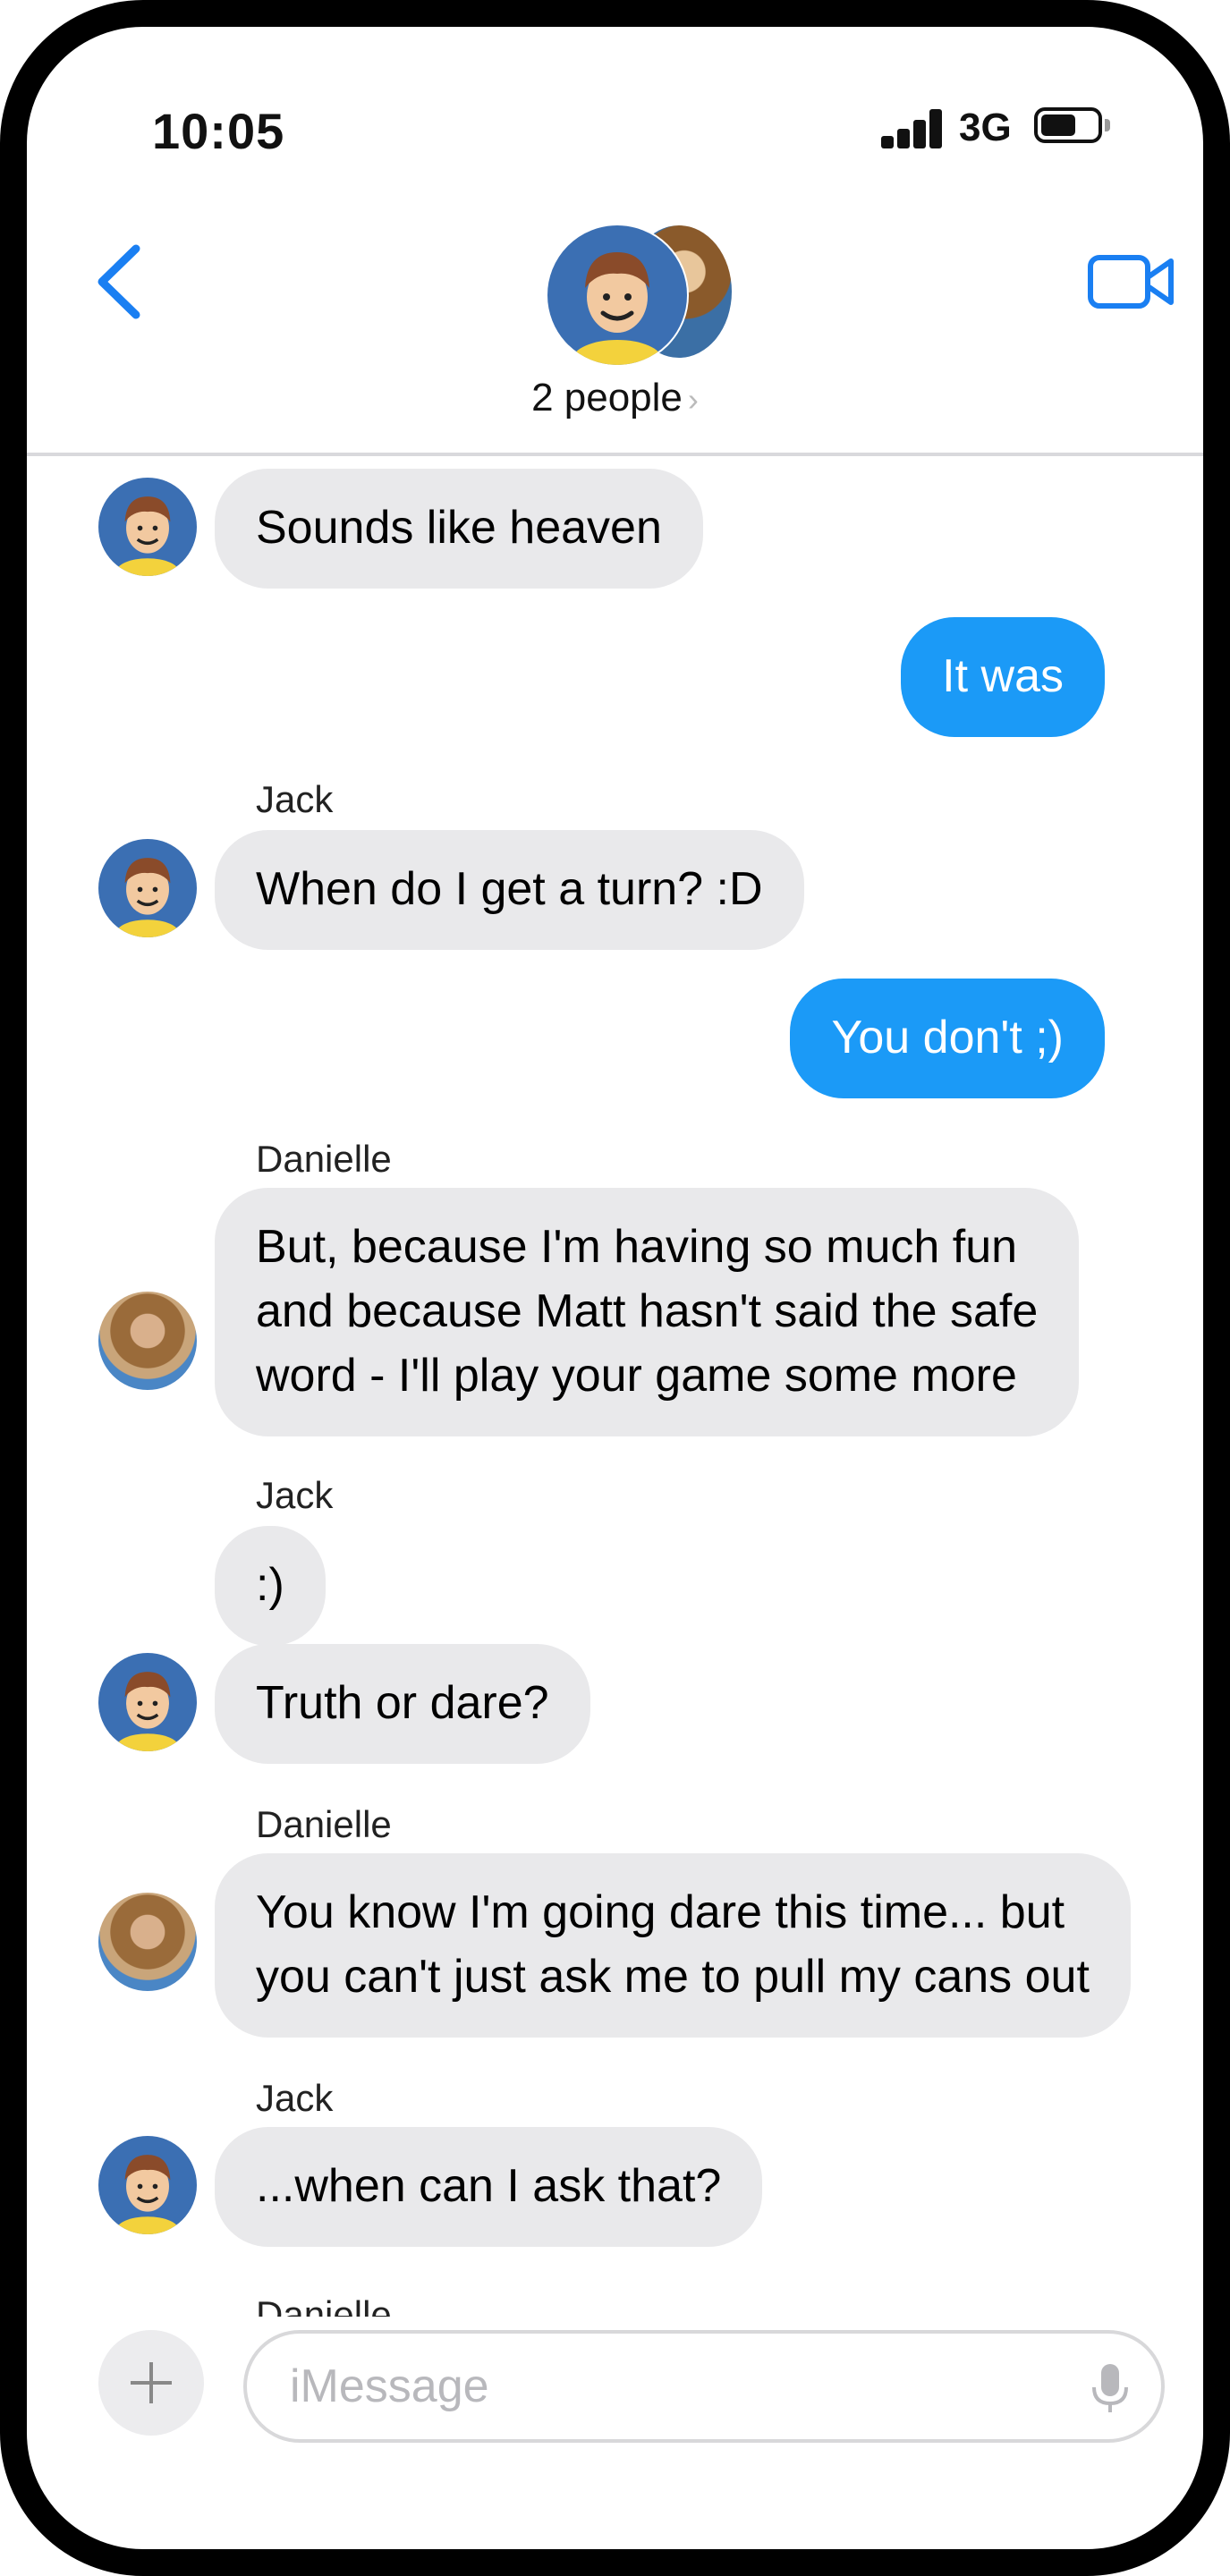 The height and width of the screenshot is (2576, 1230). What do you see at coordinates (693, 399) in the screenshot?
I see `chevron-right-icon: ›` at bounding box center [693, 399].